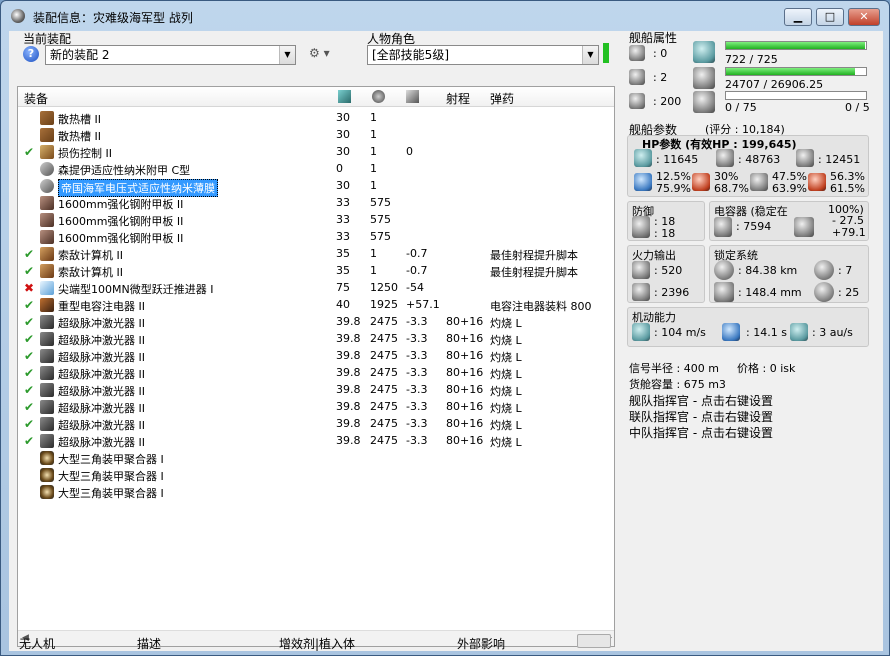  Describe the element at coordinates (790, 71) in the screenshot. I see `powergrid-bar-fill` at that location.